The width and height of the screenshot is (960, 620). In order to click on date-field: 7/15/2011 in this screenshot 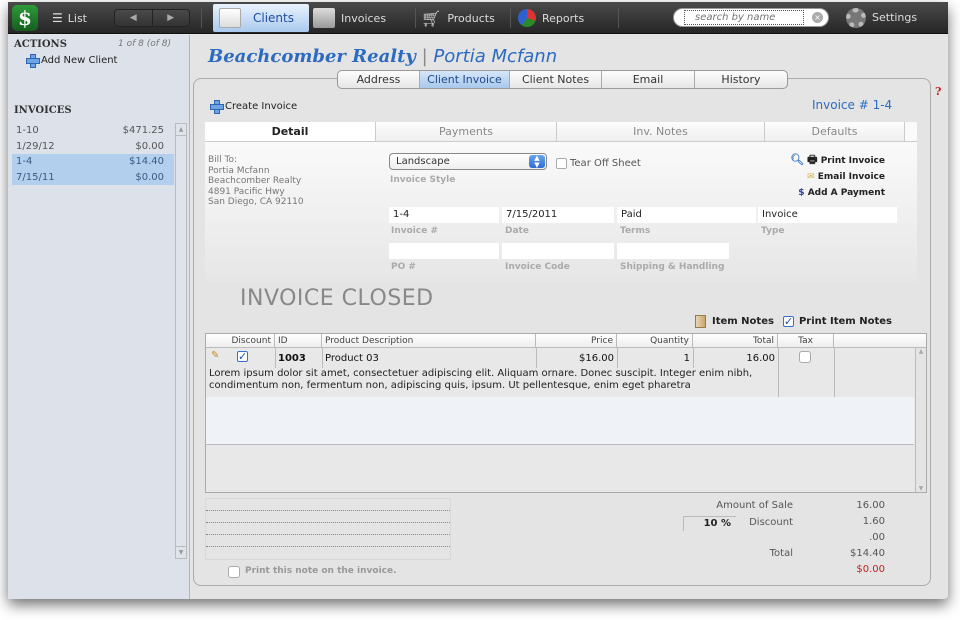, I will do `click(558, 215)`.